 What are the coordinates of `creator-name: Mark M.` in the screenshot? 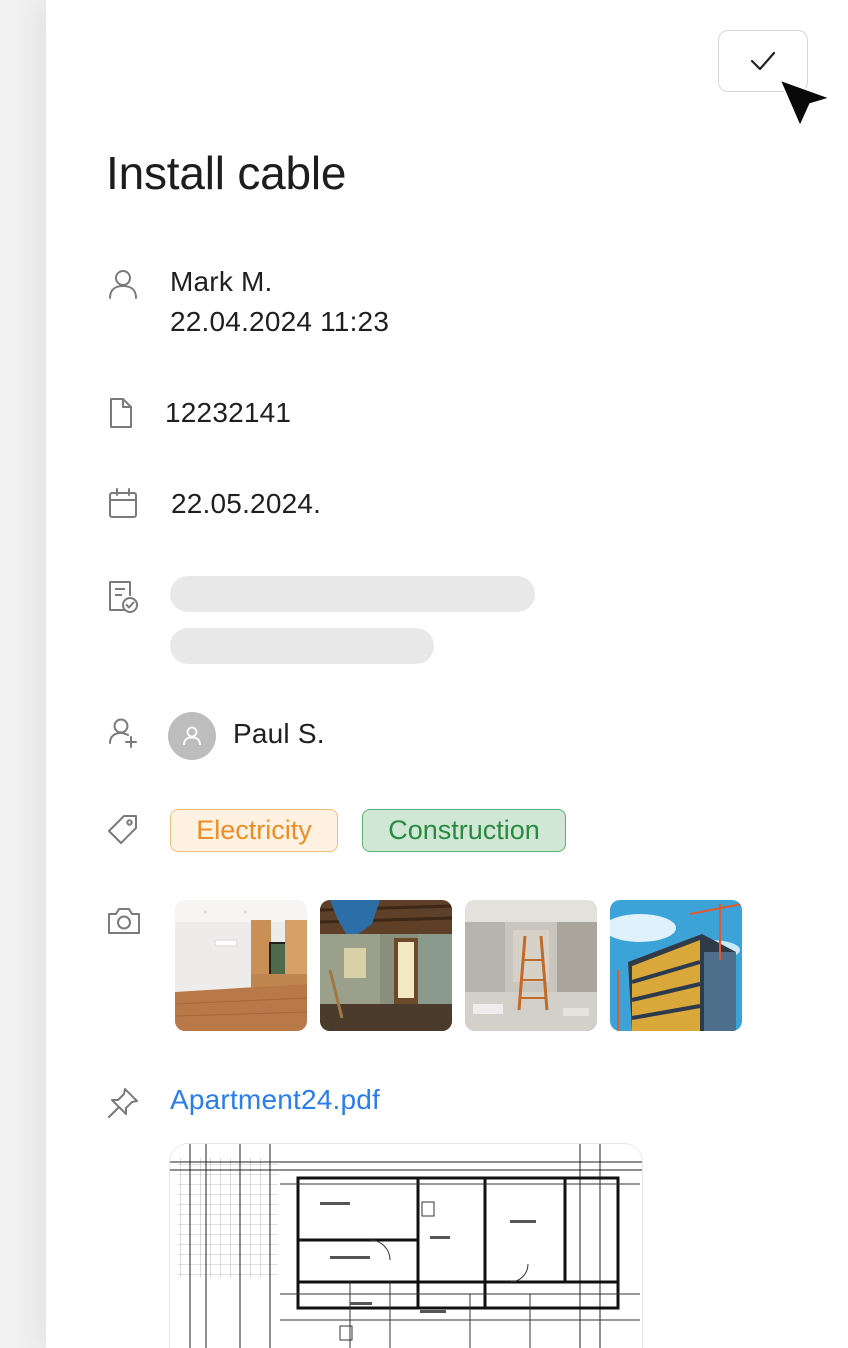 It's located at (221, 281).